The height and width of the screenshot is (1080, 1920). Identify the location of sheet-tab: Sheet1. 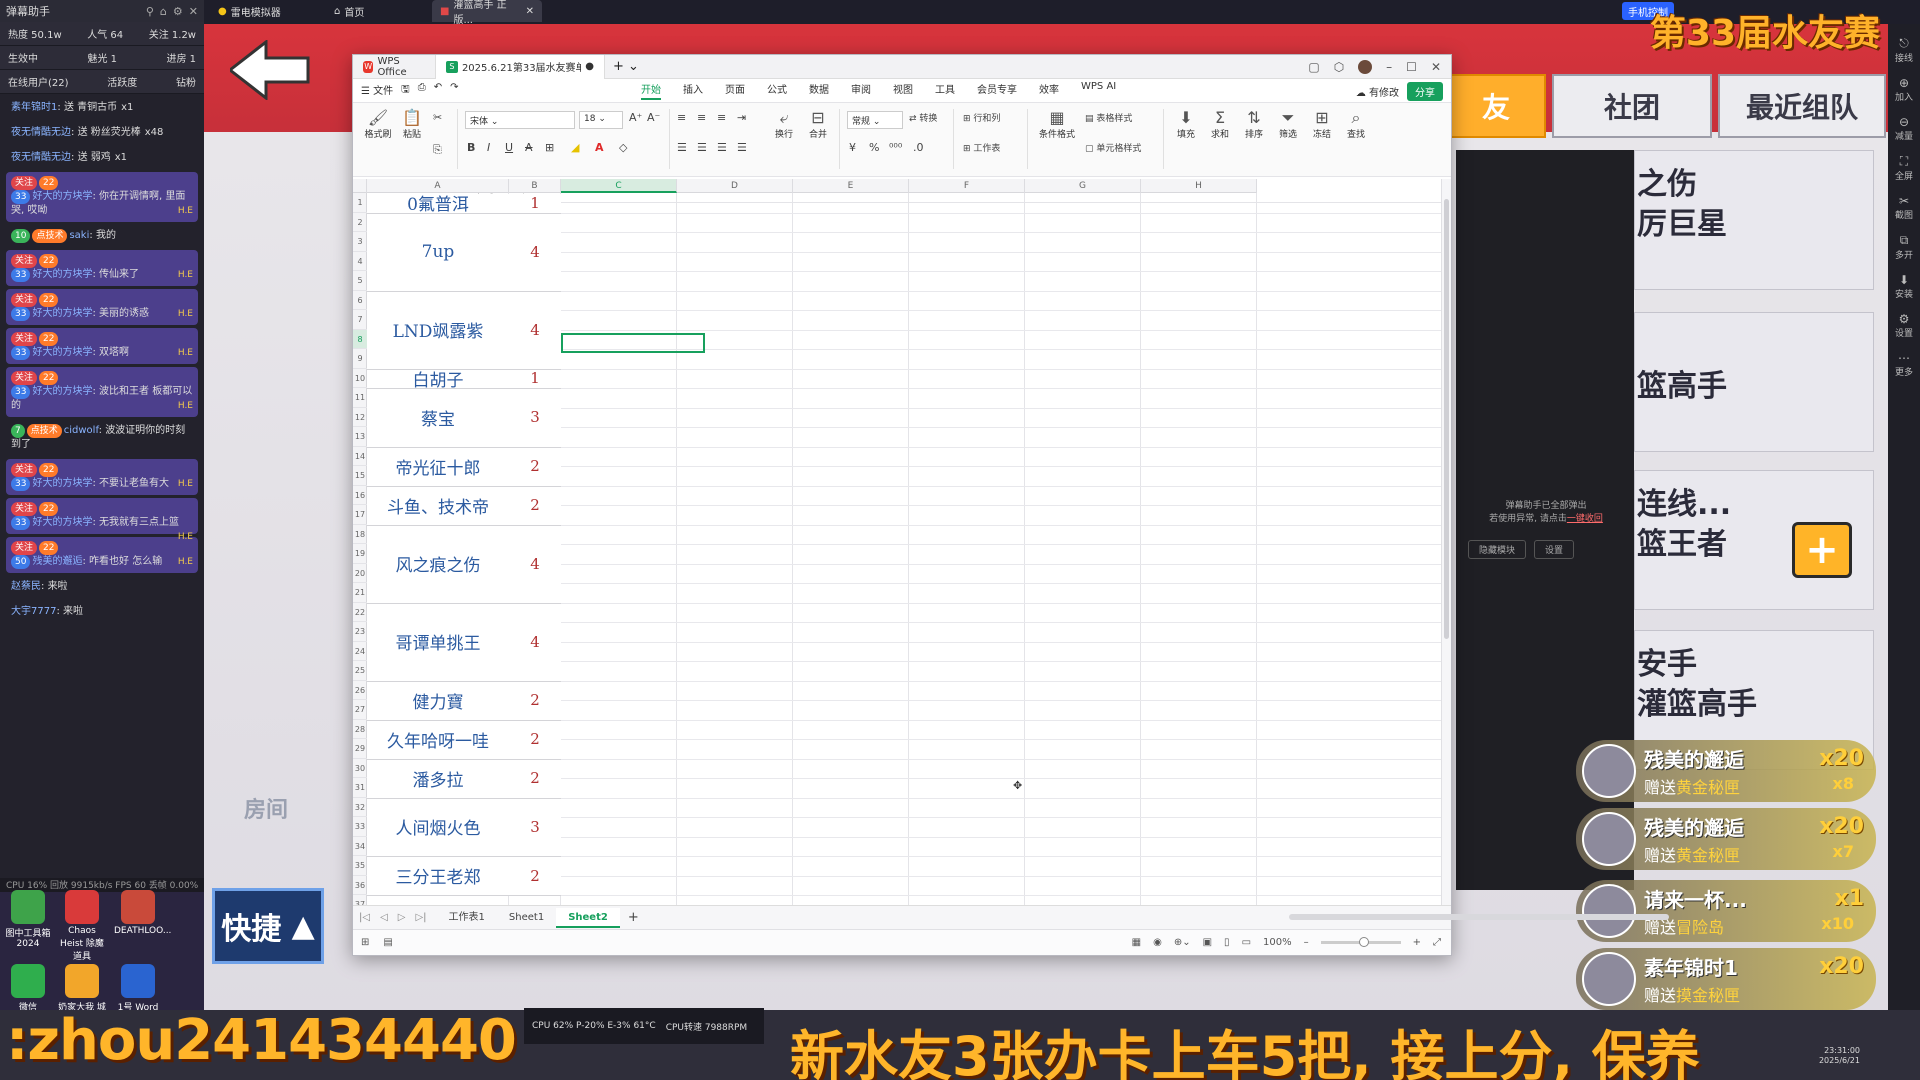
(526, 918).